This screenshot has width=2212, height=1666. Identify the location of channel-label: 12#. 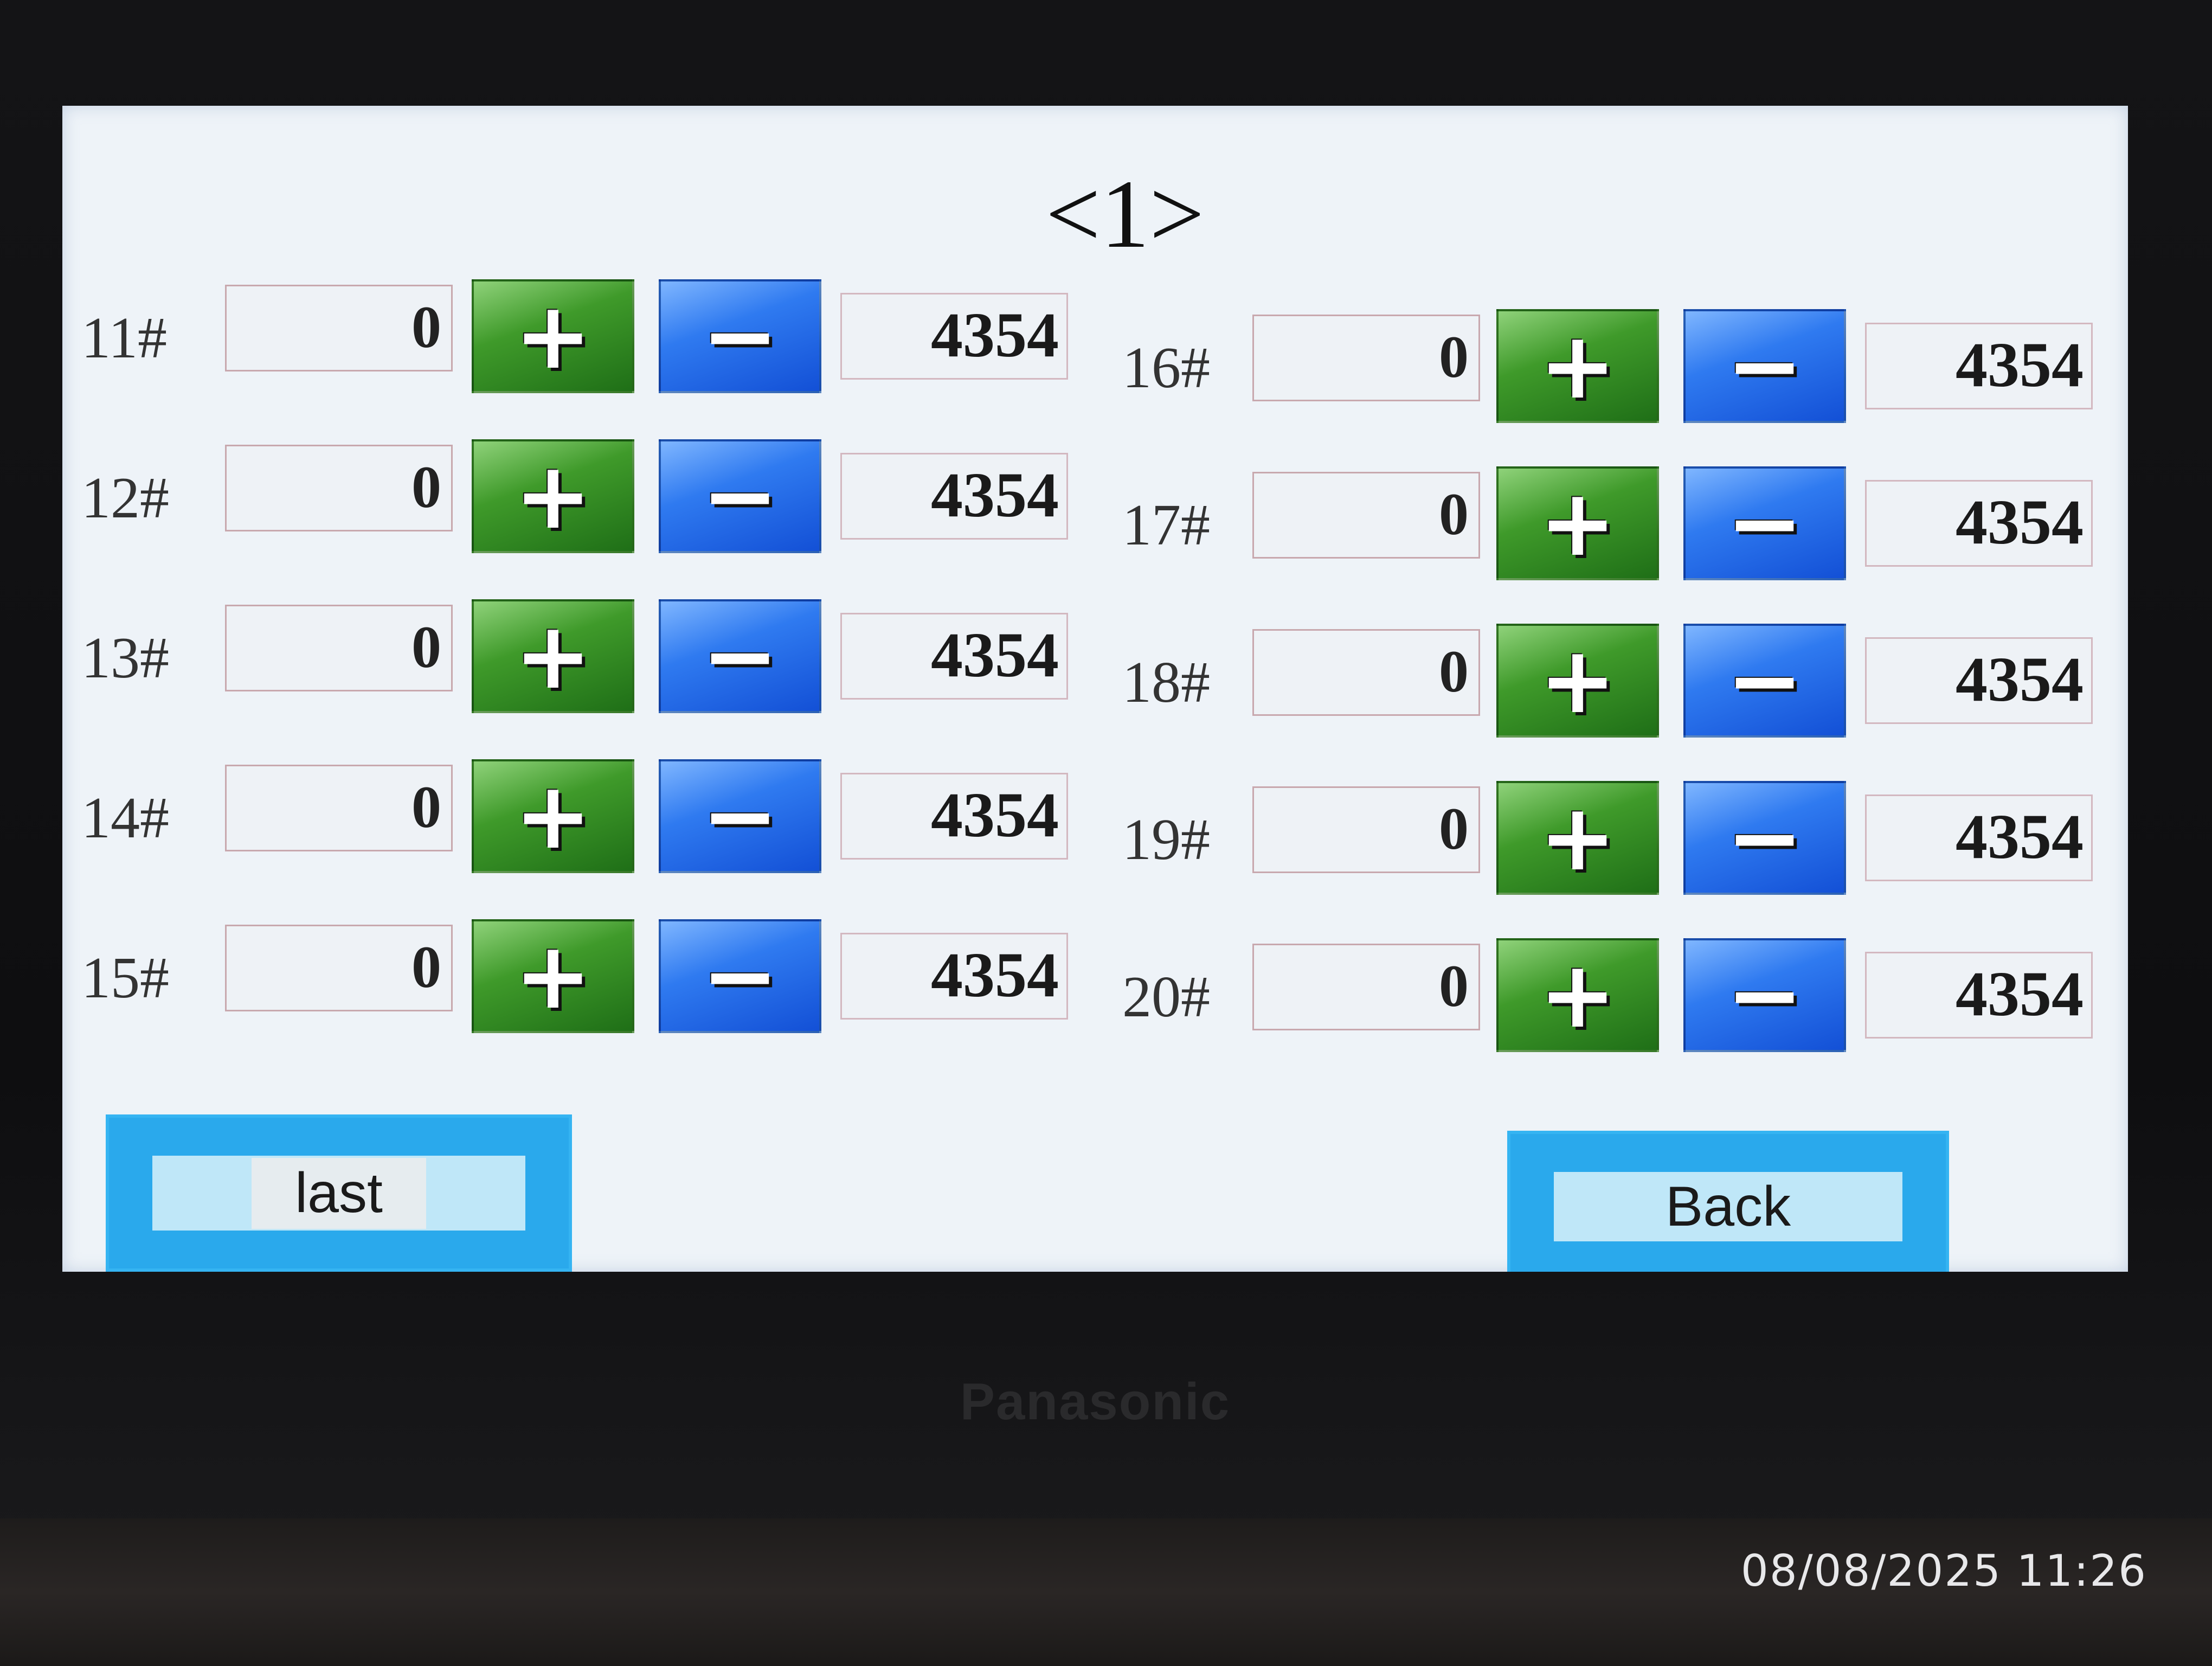
(125, 498).